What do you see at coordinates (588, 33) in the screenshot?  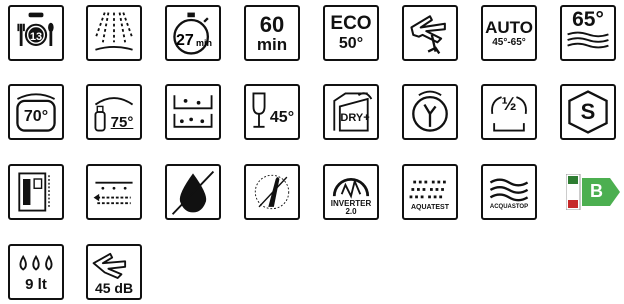 I see `intensive-65-icon: 65°` at bounding box center [588, 33].